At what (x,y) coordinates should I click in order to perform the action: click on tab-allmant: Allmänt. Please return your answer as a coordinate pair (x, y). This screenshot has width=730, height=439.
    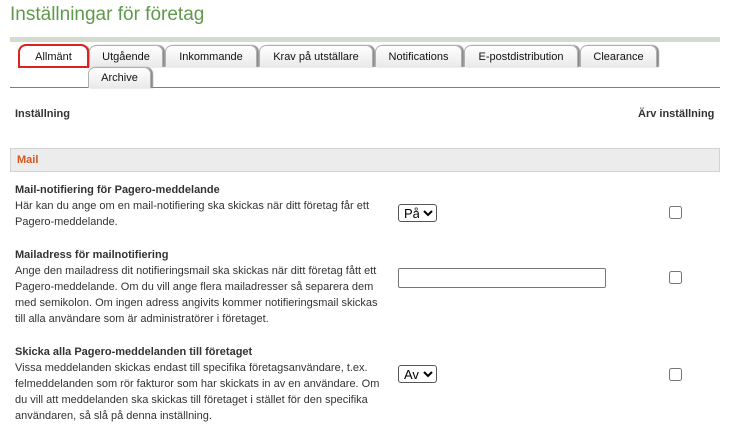
    Looking at the image, I should click on (53, 56).